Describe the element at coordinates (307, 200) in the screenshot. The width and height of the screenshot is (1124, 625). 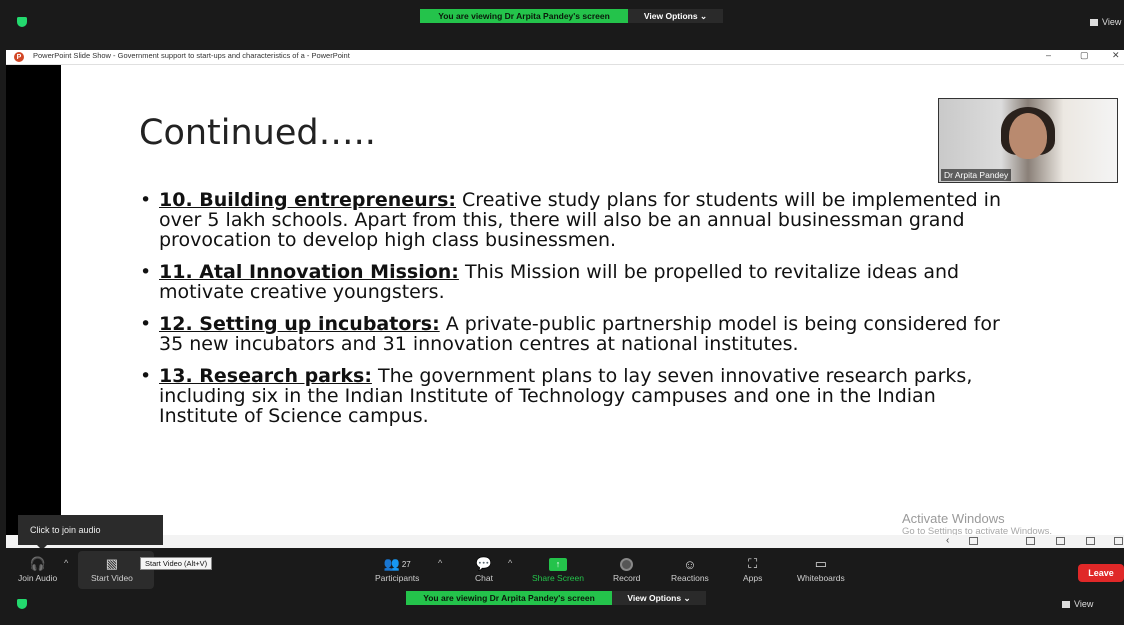
I see `bullet-heading: 10. Building entrepreneurs:` at that location.